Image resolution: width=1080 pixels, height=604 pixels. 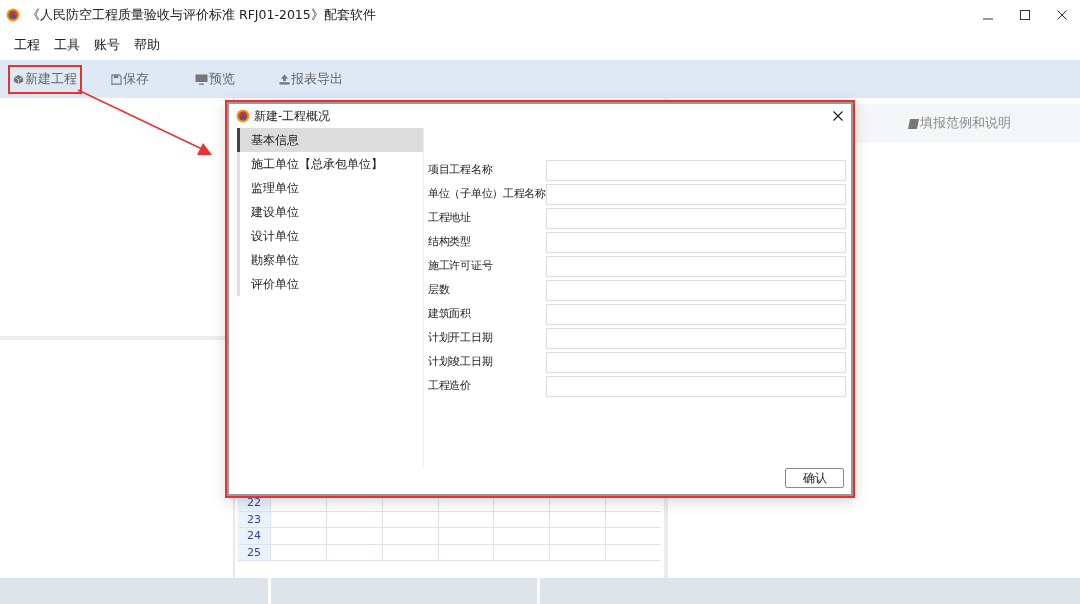 What do you see at coordinates (254, 536) in the screenshot?
I see `row-number: 24` at bounding box center [254, 536].